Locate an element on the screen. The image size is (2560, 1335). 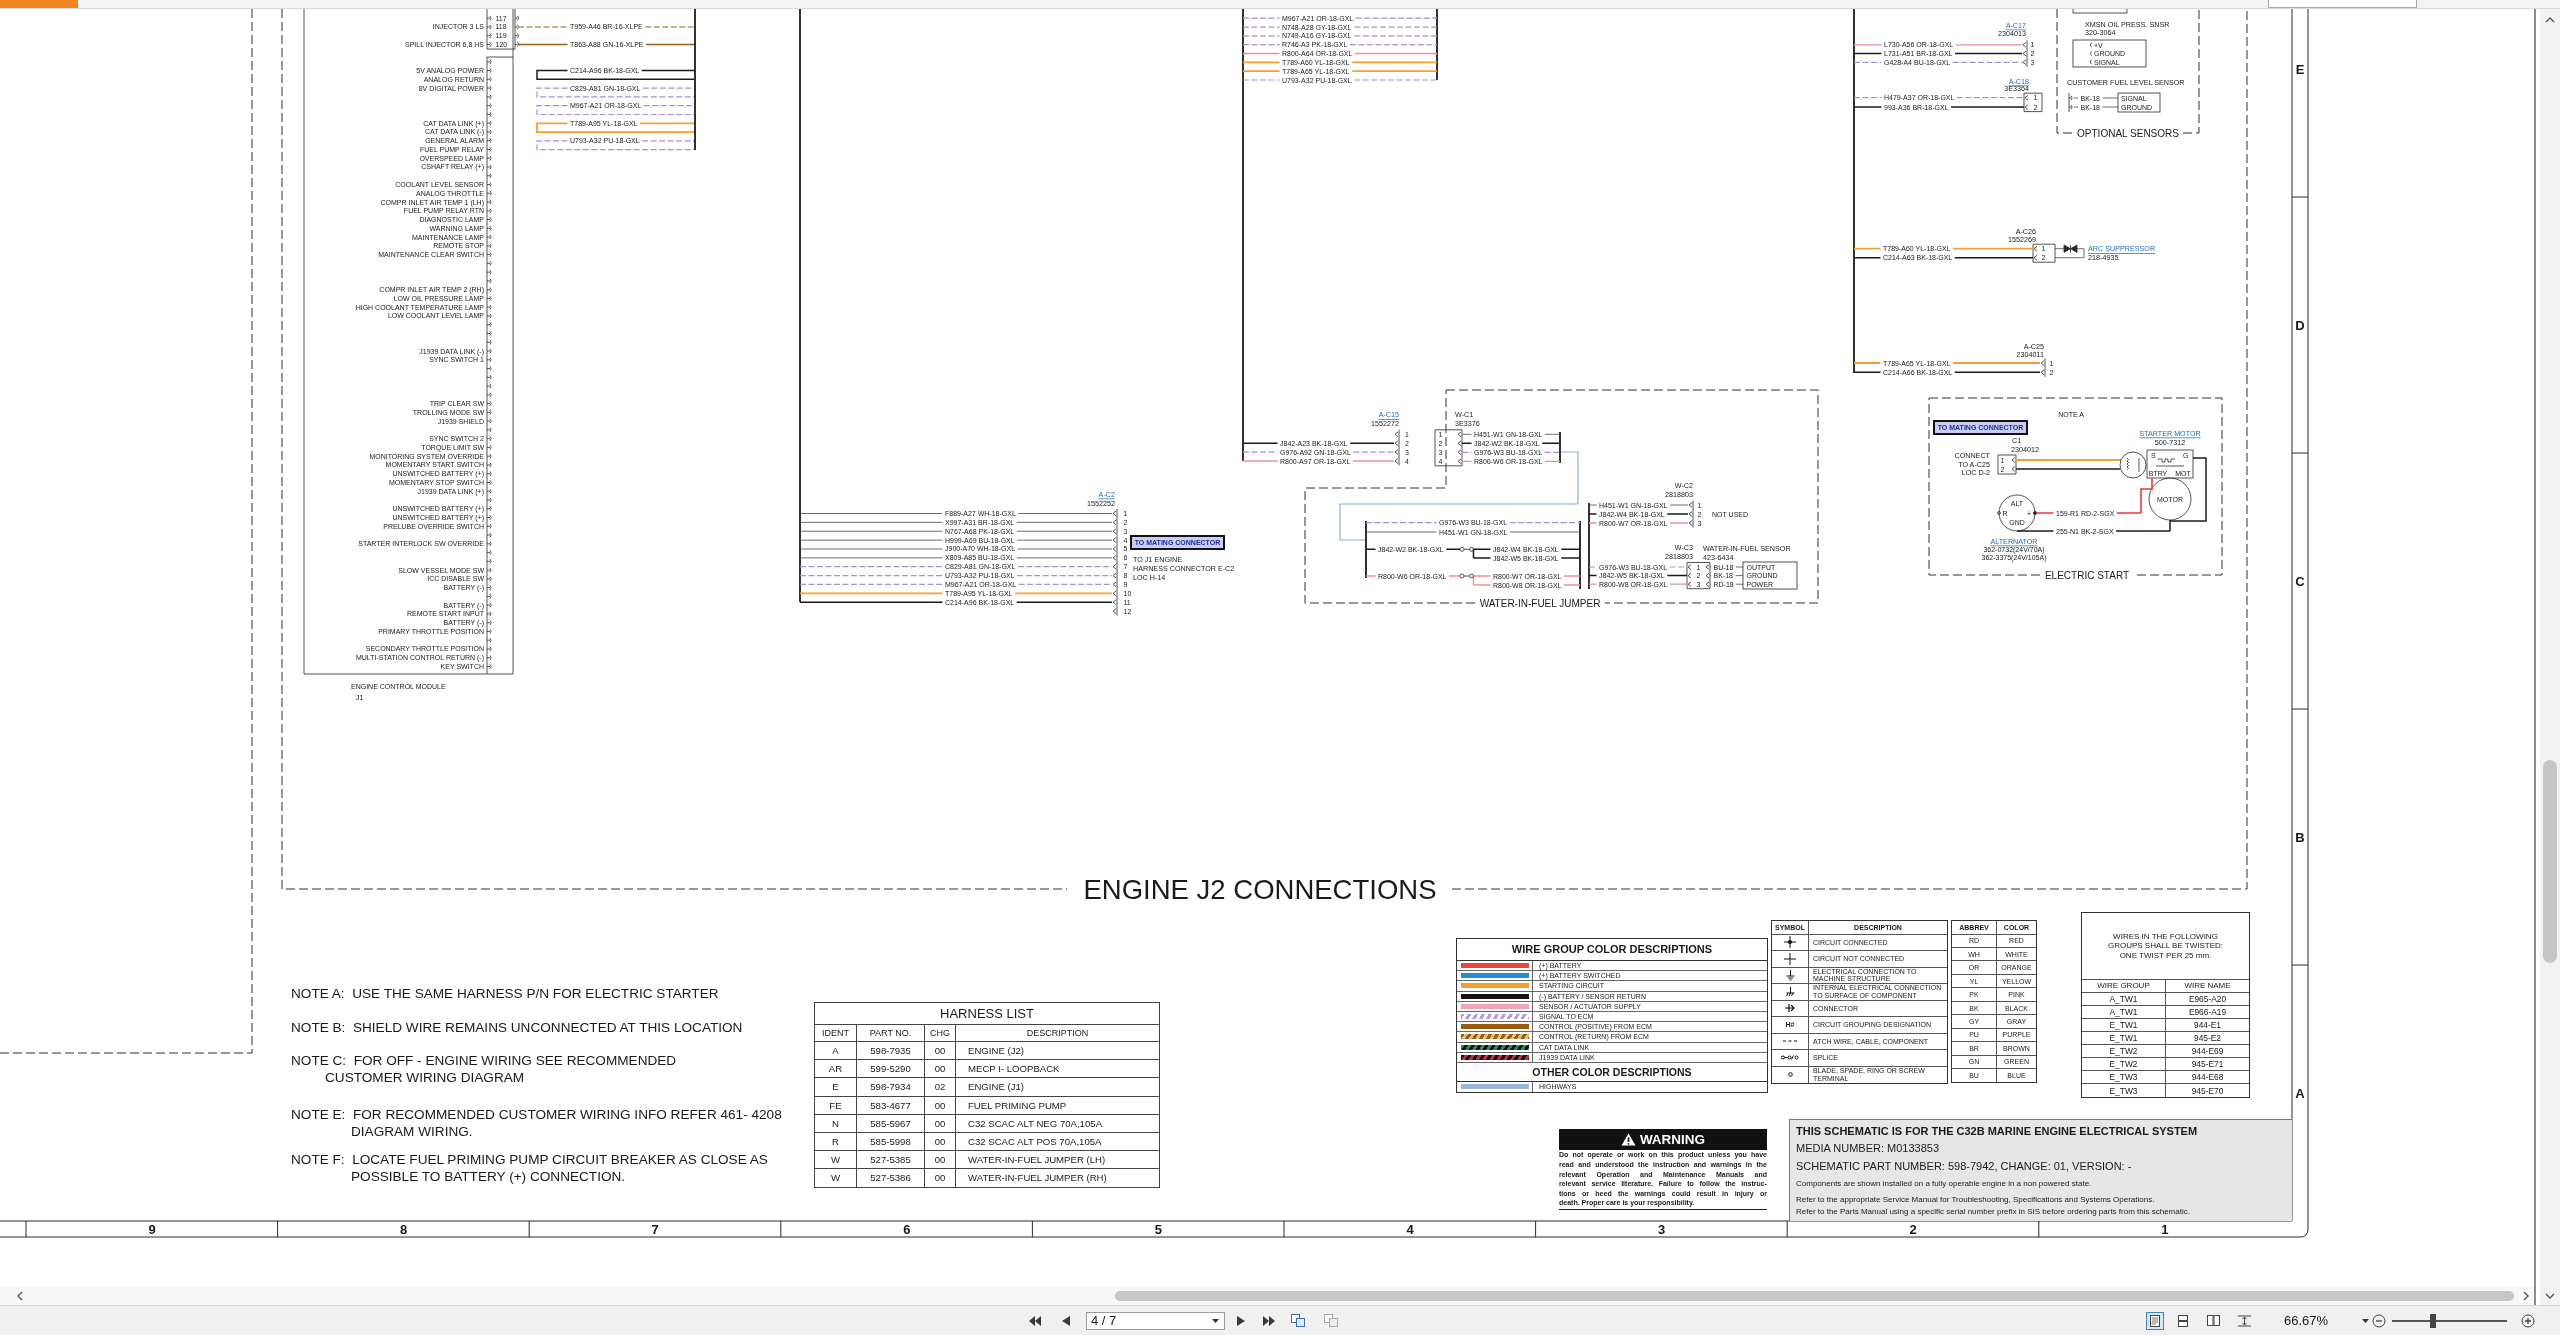
diode-icon is located at coordinates (2070, 248).